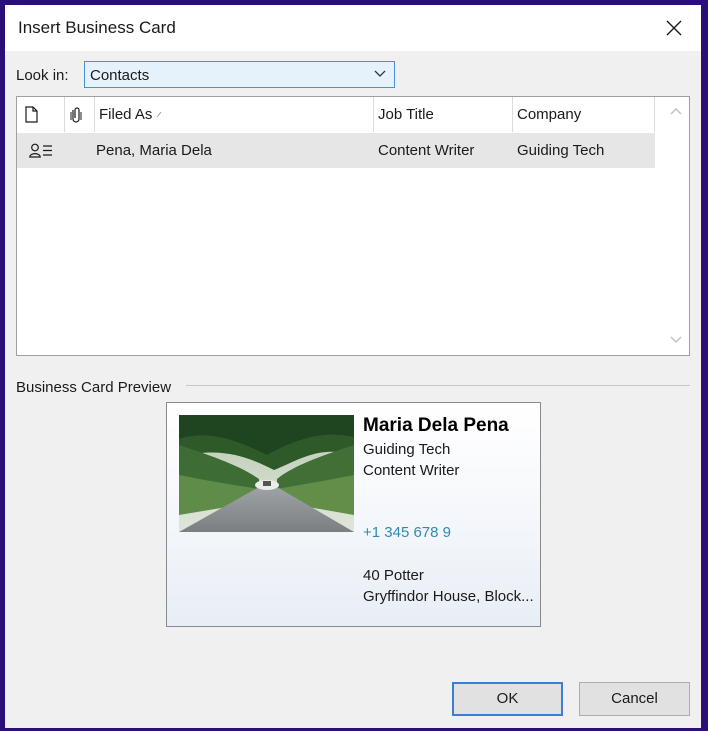 This screenshot has height=731, width=708. I want to click on row-filed-as: Pena, Maria Dela, so click(154, 150).